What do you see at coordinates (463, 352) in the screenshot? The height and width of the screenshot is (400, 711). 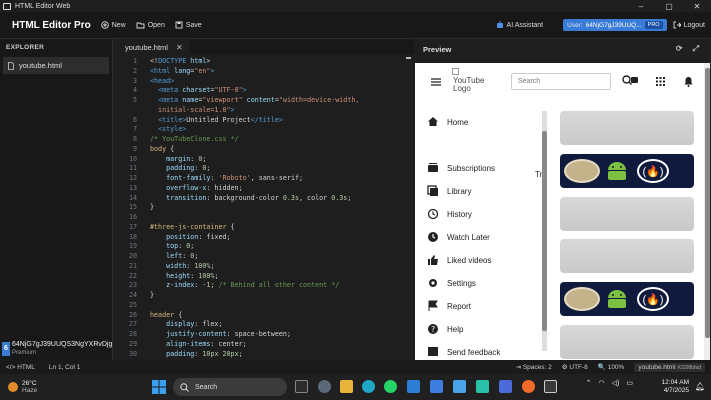 I see `nav-item-send-feedback: Send feedback` at bounding box center [463, 352].